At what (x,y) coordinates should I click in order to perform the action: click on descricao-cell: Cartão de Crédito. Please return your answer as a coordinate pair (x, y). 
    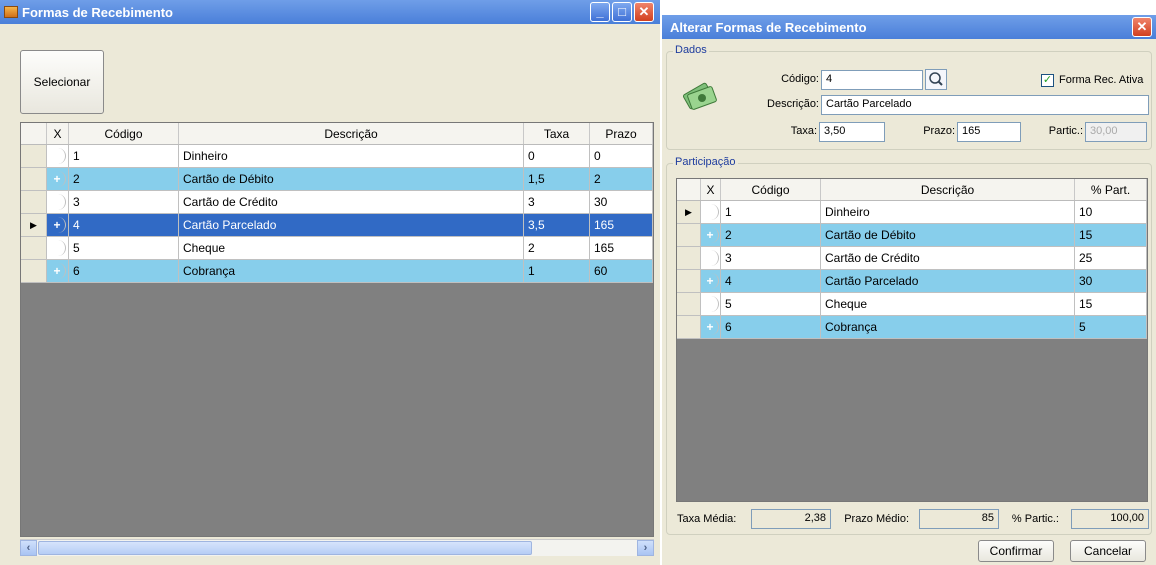
    Looking at the image, I should click on (948, 258).